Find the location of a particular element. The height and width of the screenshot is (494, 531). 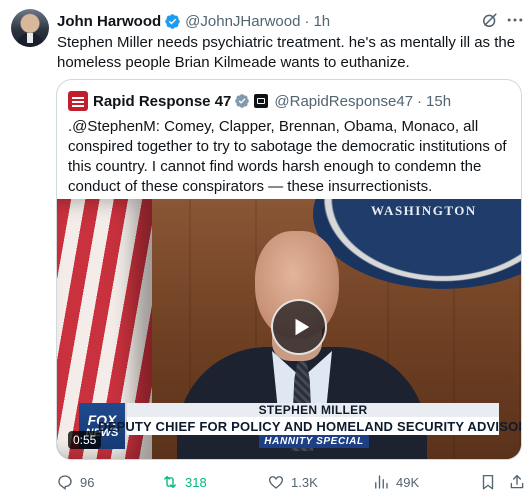

flag-stripes is located at coordinates (78, 101).